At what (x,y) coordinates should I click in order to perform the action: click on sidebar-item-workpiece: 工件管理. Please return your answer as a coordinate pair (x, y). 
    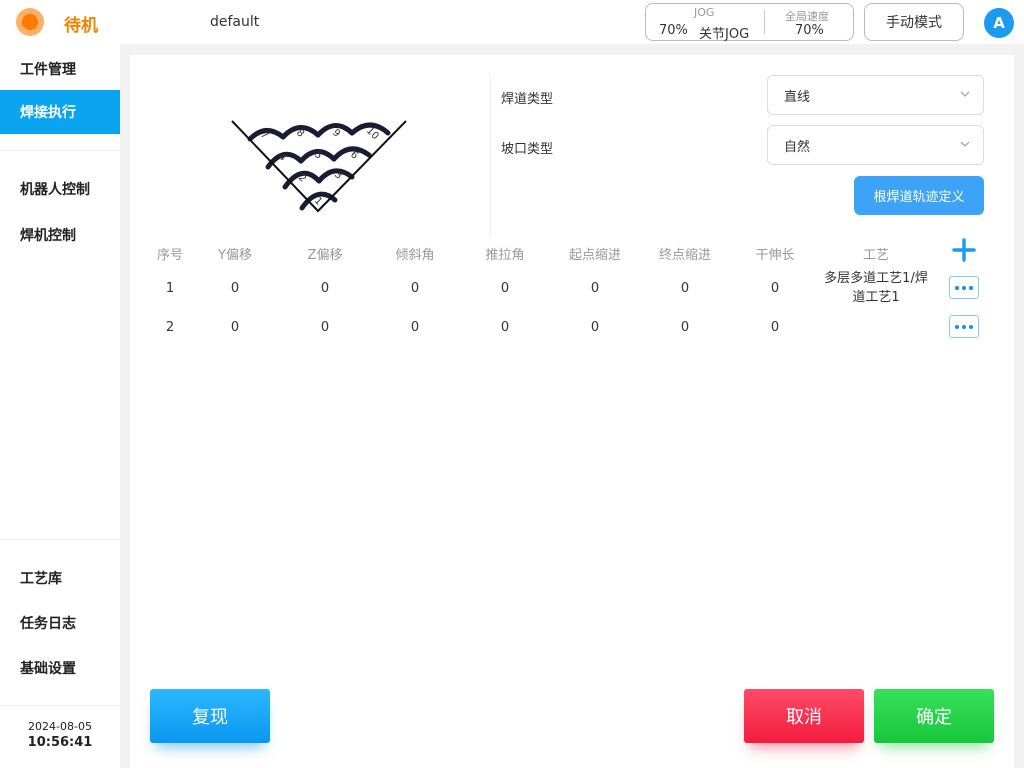
    Looking at the image, I should click on (60, 69).